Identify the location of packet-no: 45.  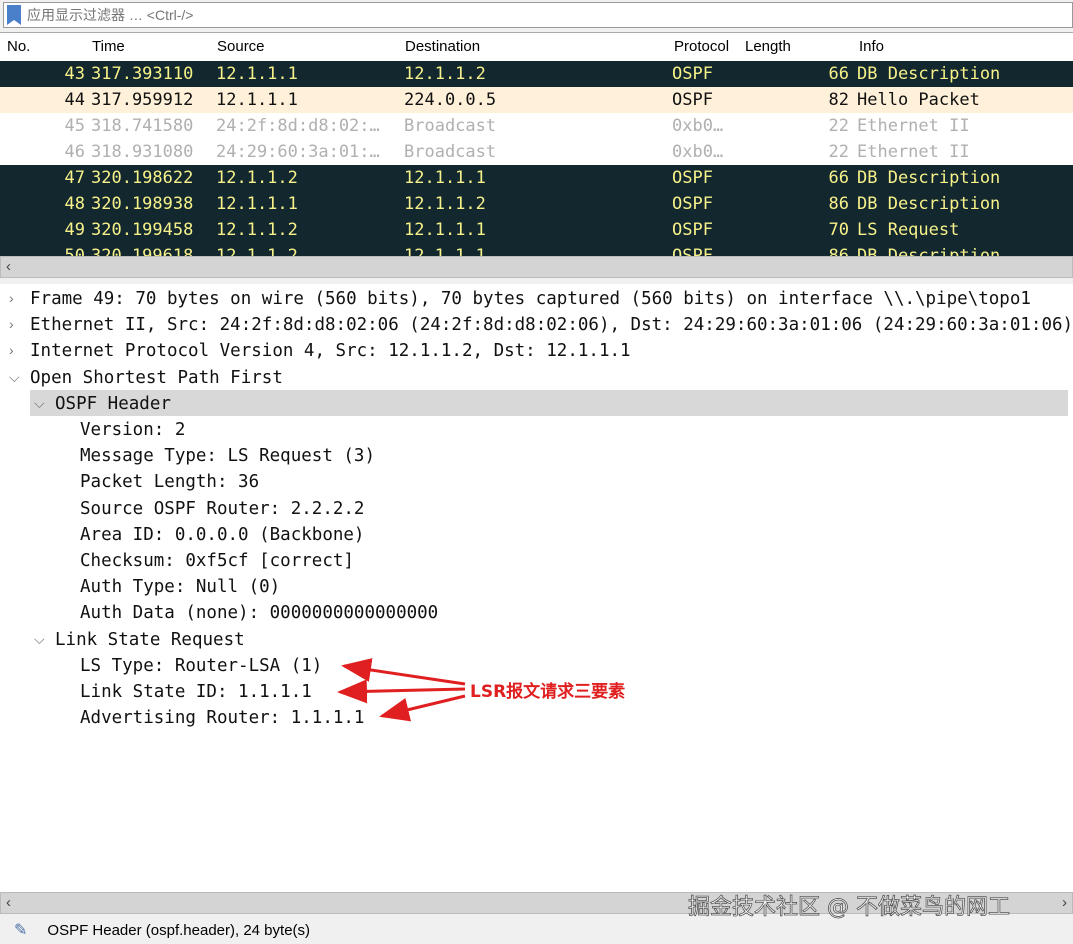
(74, 126).